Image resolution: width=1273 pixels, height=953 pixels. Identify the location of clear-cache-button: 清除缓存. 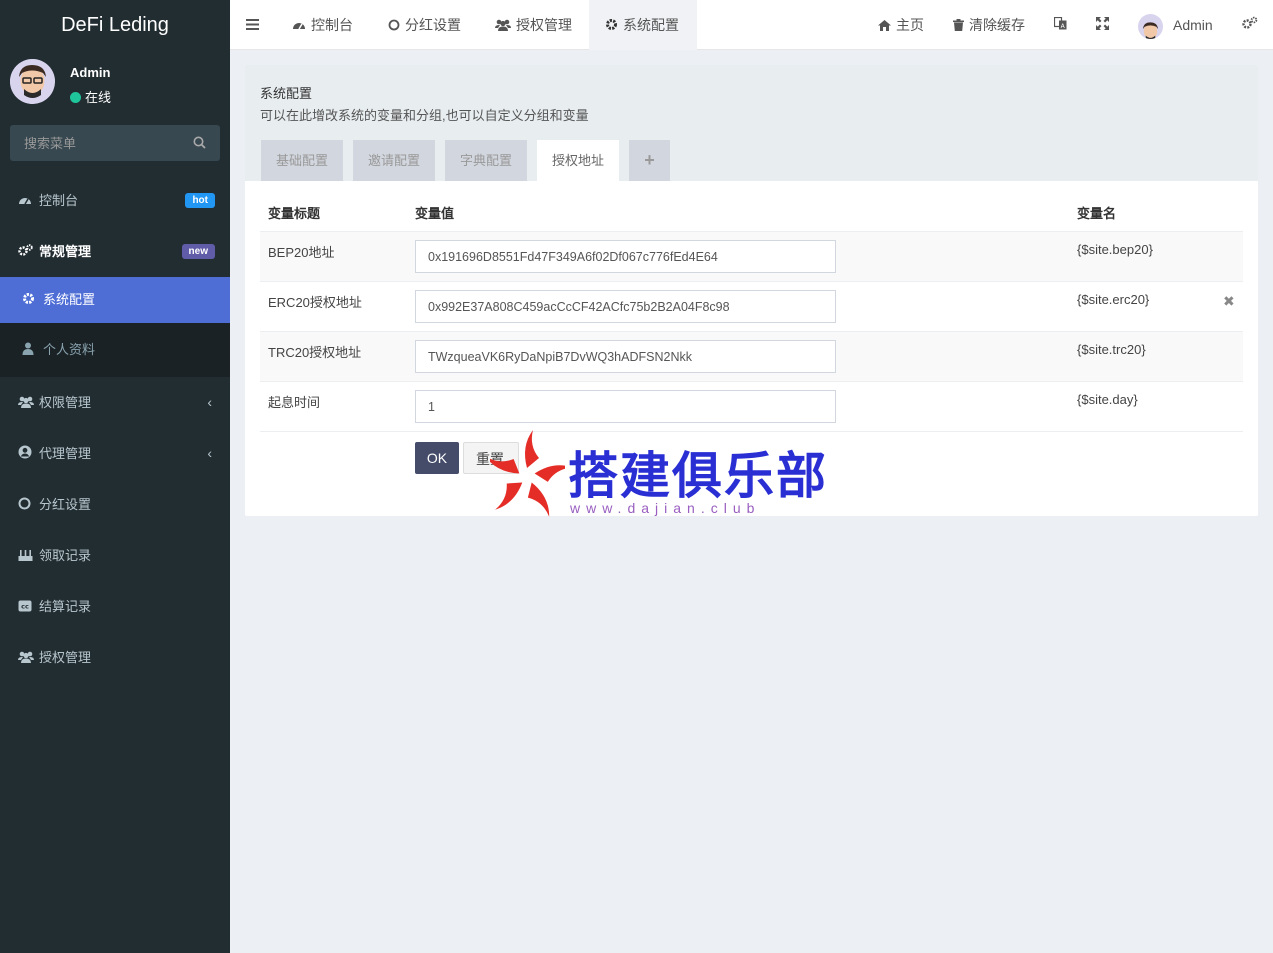
(989, 25).